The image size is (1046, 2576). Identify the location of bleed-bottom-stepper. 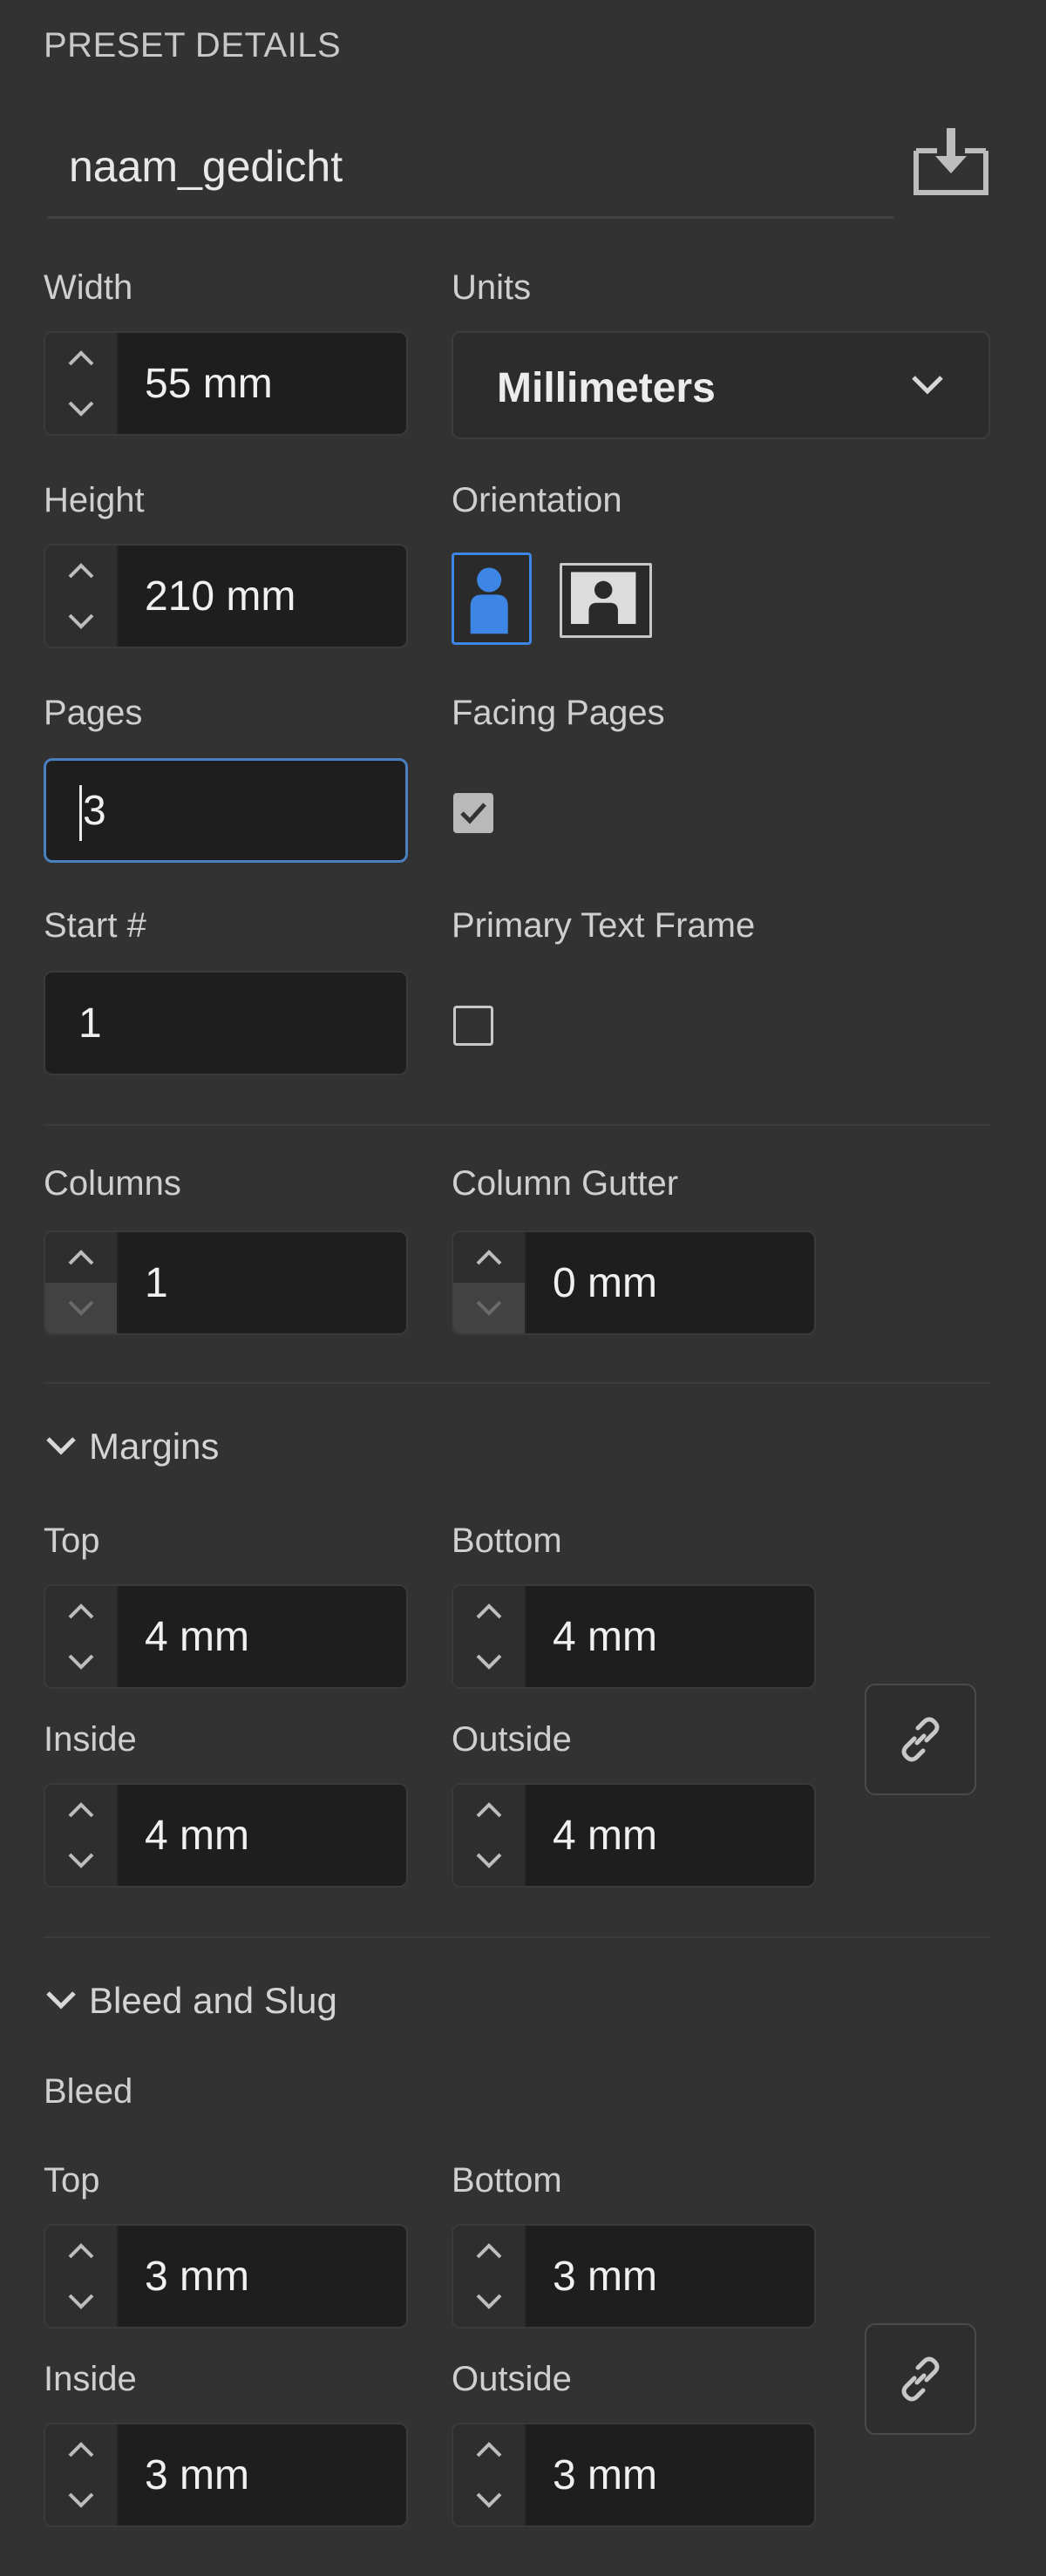
(489, 2276).